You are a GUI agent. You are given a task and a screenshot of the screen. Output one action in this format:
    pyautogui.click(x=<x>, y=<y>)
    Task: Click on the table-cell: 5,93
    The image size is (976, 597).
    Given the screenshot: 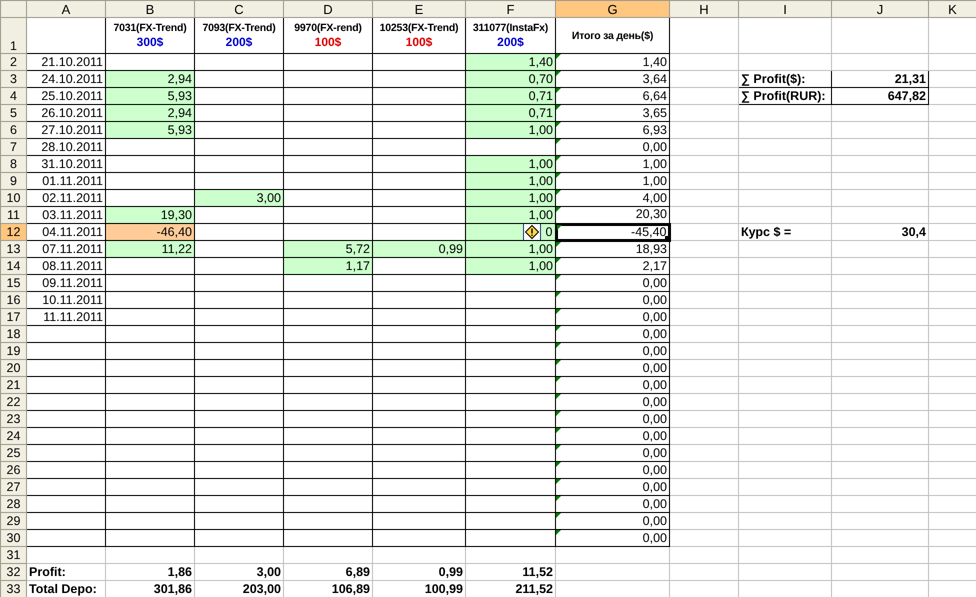 What is the action you would take?
    pyautogui.click(x=150, y=96)
    